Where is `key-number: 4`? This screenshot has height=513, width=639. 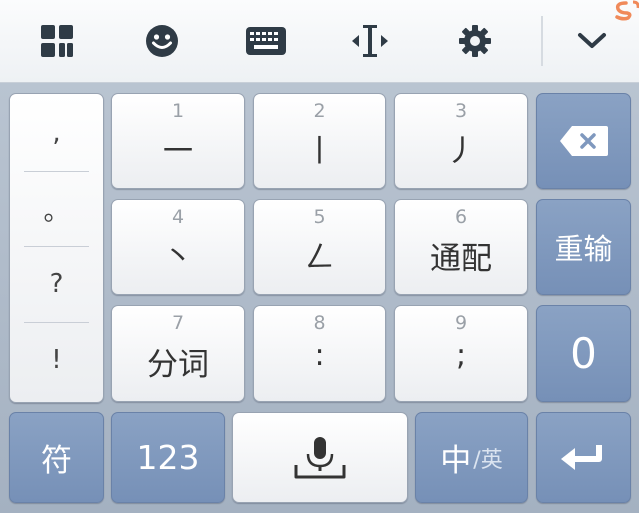
key-number: 4 is located at coordinates (178, 217).